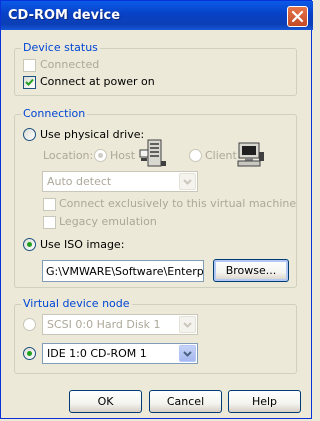  I want to click on scsi-select: SCSI 0:0 Hard Disk 1, so click(120, 324).